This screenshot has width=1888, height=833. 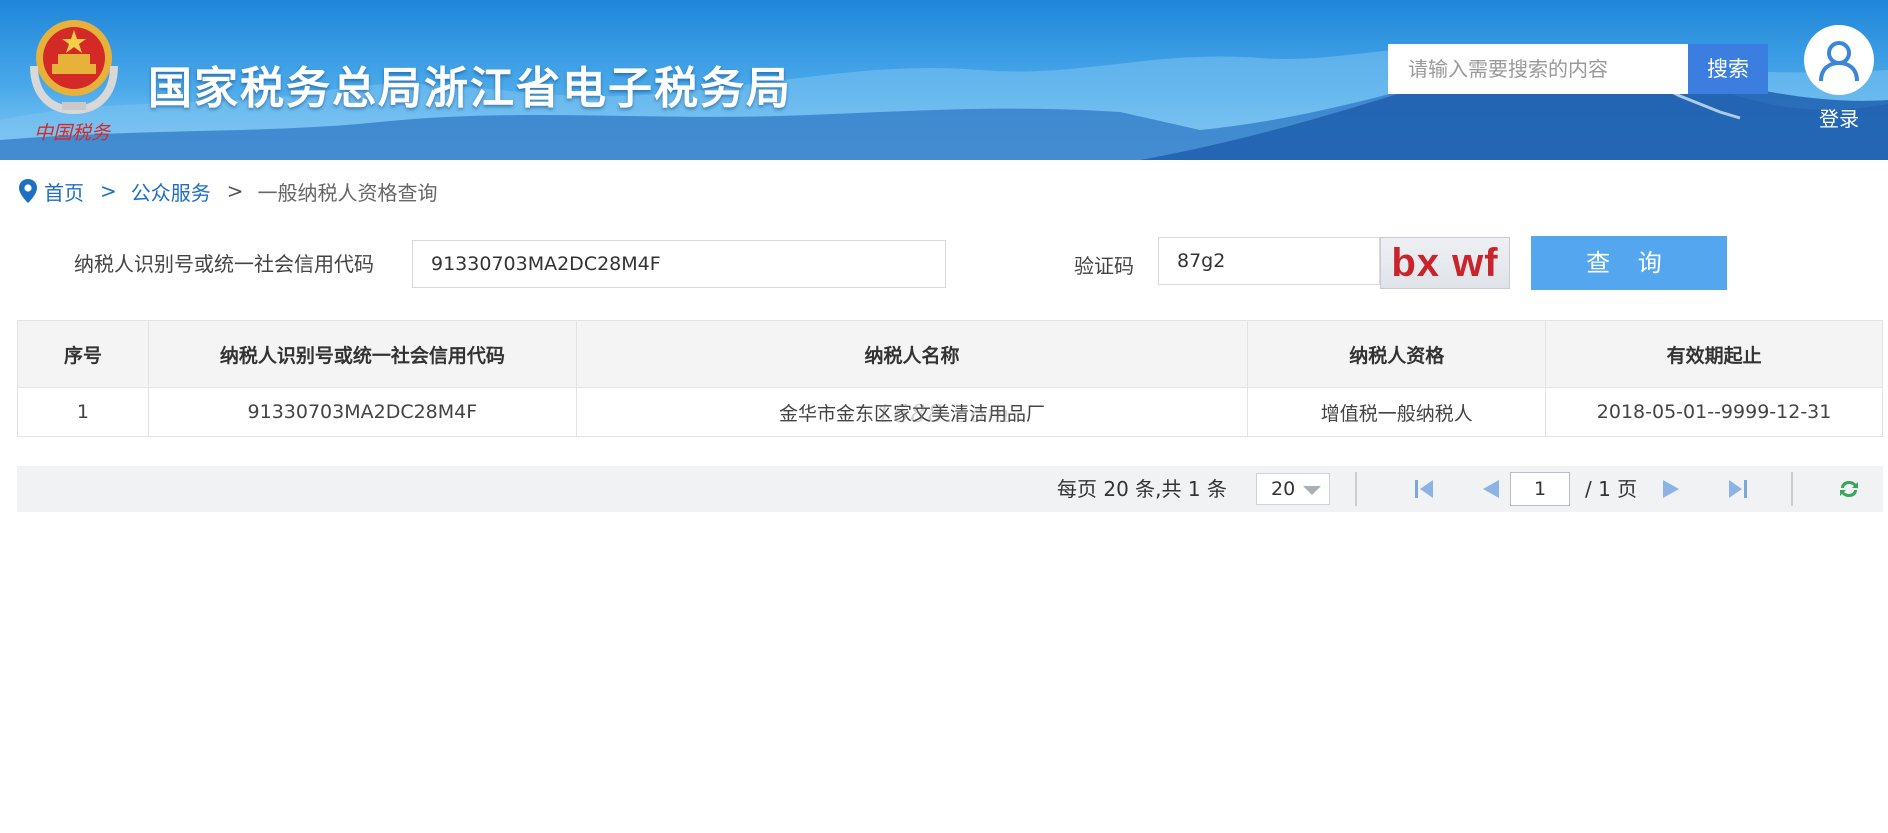 I want to click on page-size-value: 20, so click(x=1283, y=489).